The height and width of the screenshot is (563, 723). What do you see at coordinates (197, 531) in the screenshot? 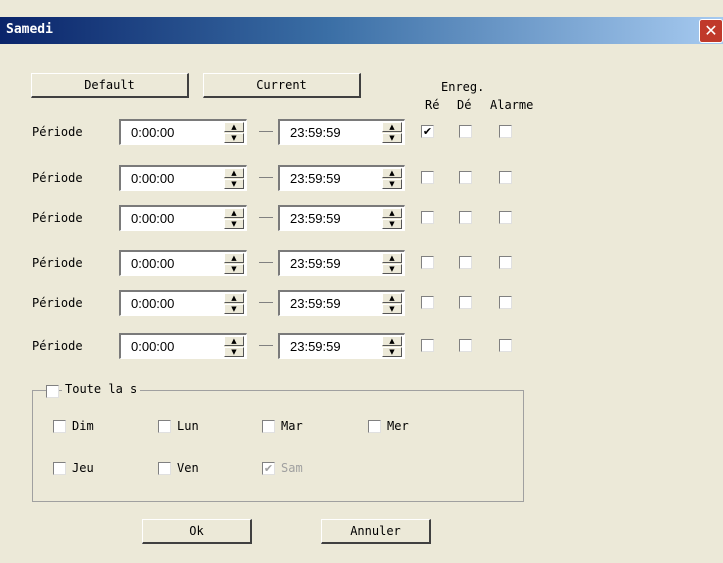
I see `ok-button: Ok` at bounding box center [197, 531].